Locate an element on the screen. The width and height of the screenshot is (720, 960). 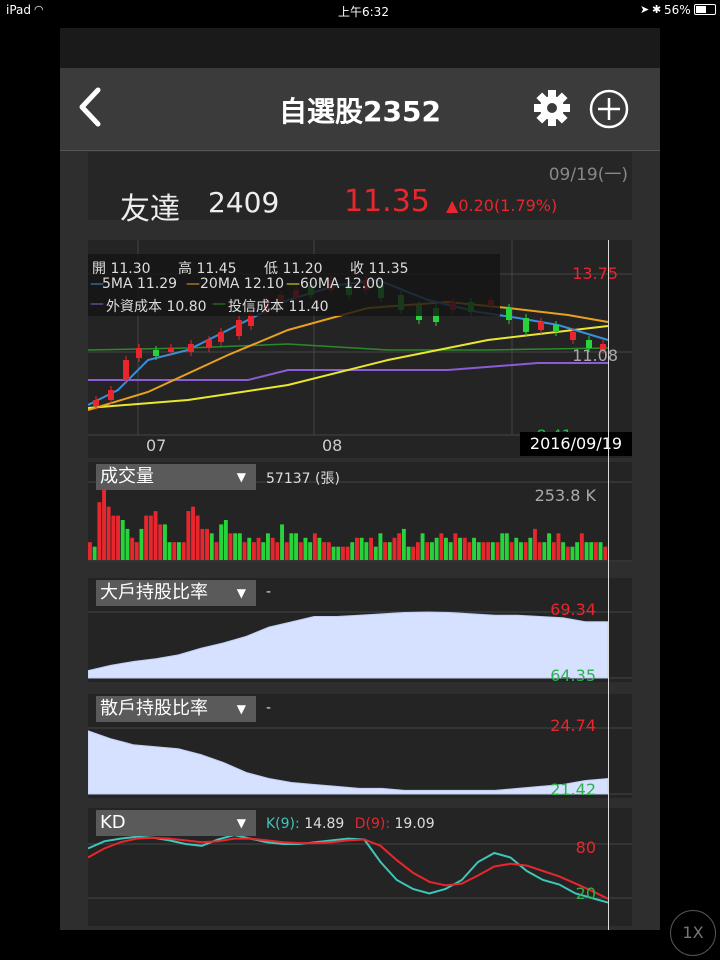
retail-holder-selector: 散戶持股比率 ▼ is located at coordinates (176, 709).